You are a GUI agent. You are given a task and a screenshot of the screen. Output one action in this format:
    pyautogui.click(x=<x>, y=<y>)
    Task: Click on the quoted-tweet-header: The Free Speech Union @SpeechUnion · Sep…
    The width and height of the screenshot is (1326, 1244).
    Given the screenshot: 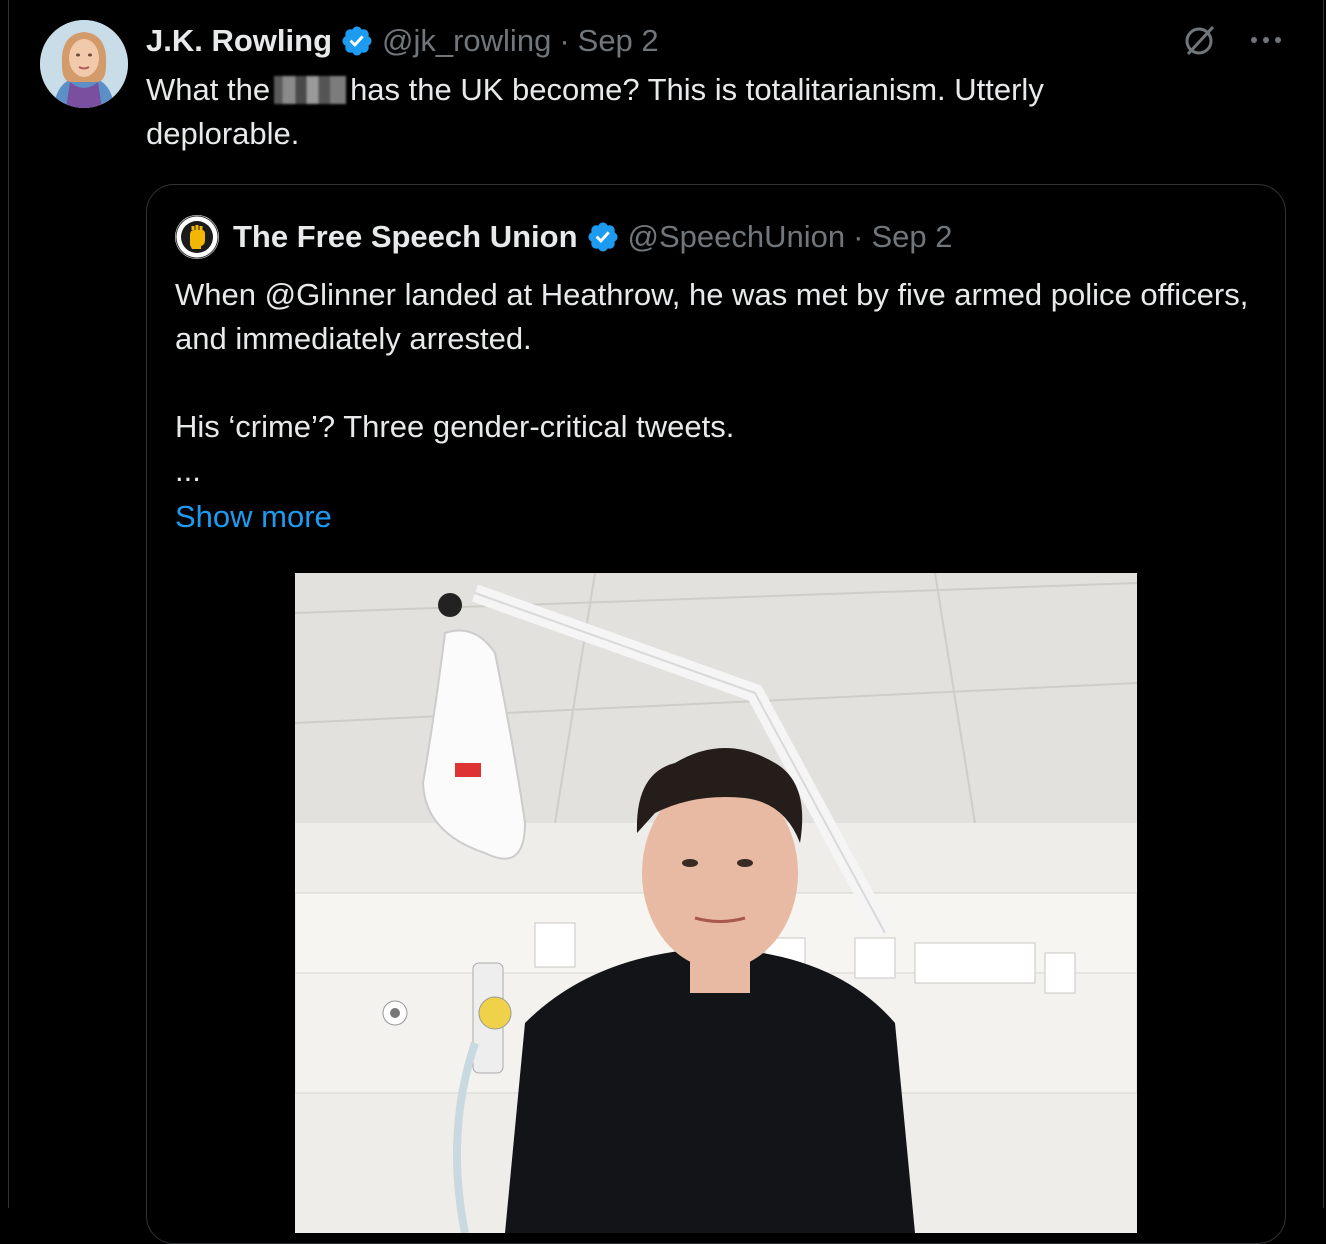 What is the action you would take?
    pyautogui.click(x=563, y=237)
    